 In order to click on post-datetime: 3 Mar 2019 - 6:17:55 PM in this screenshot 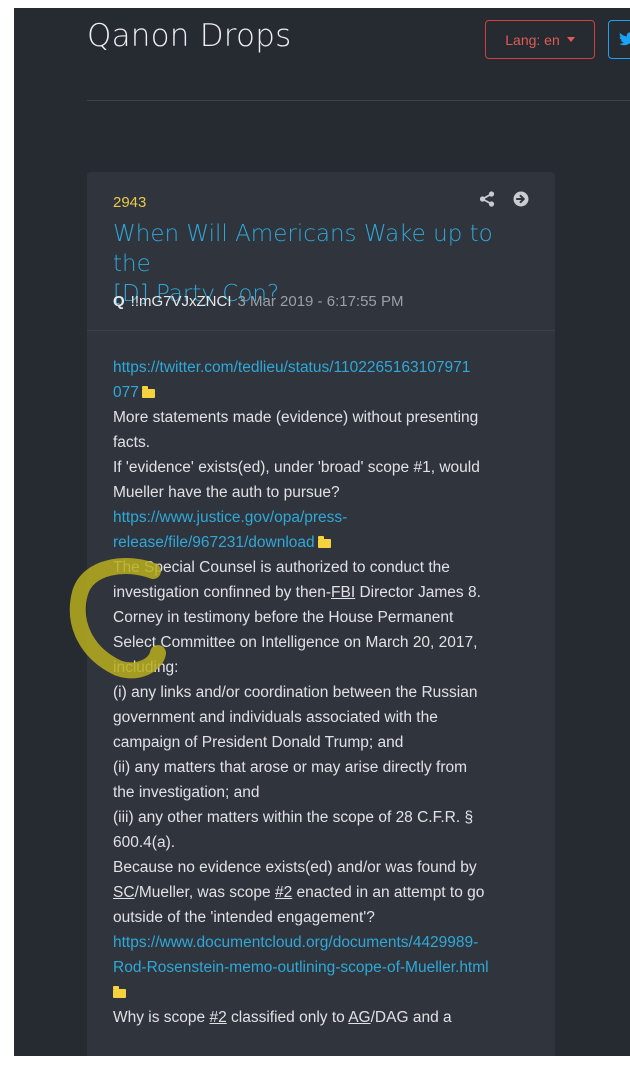, I will do `click(320, 301)`.